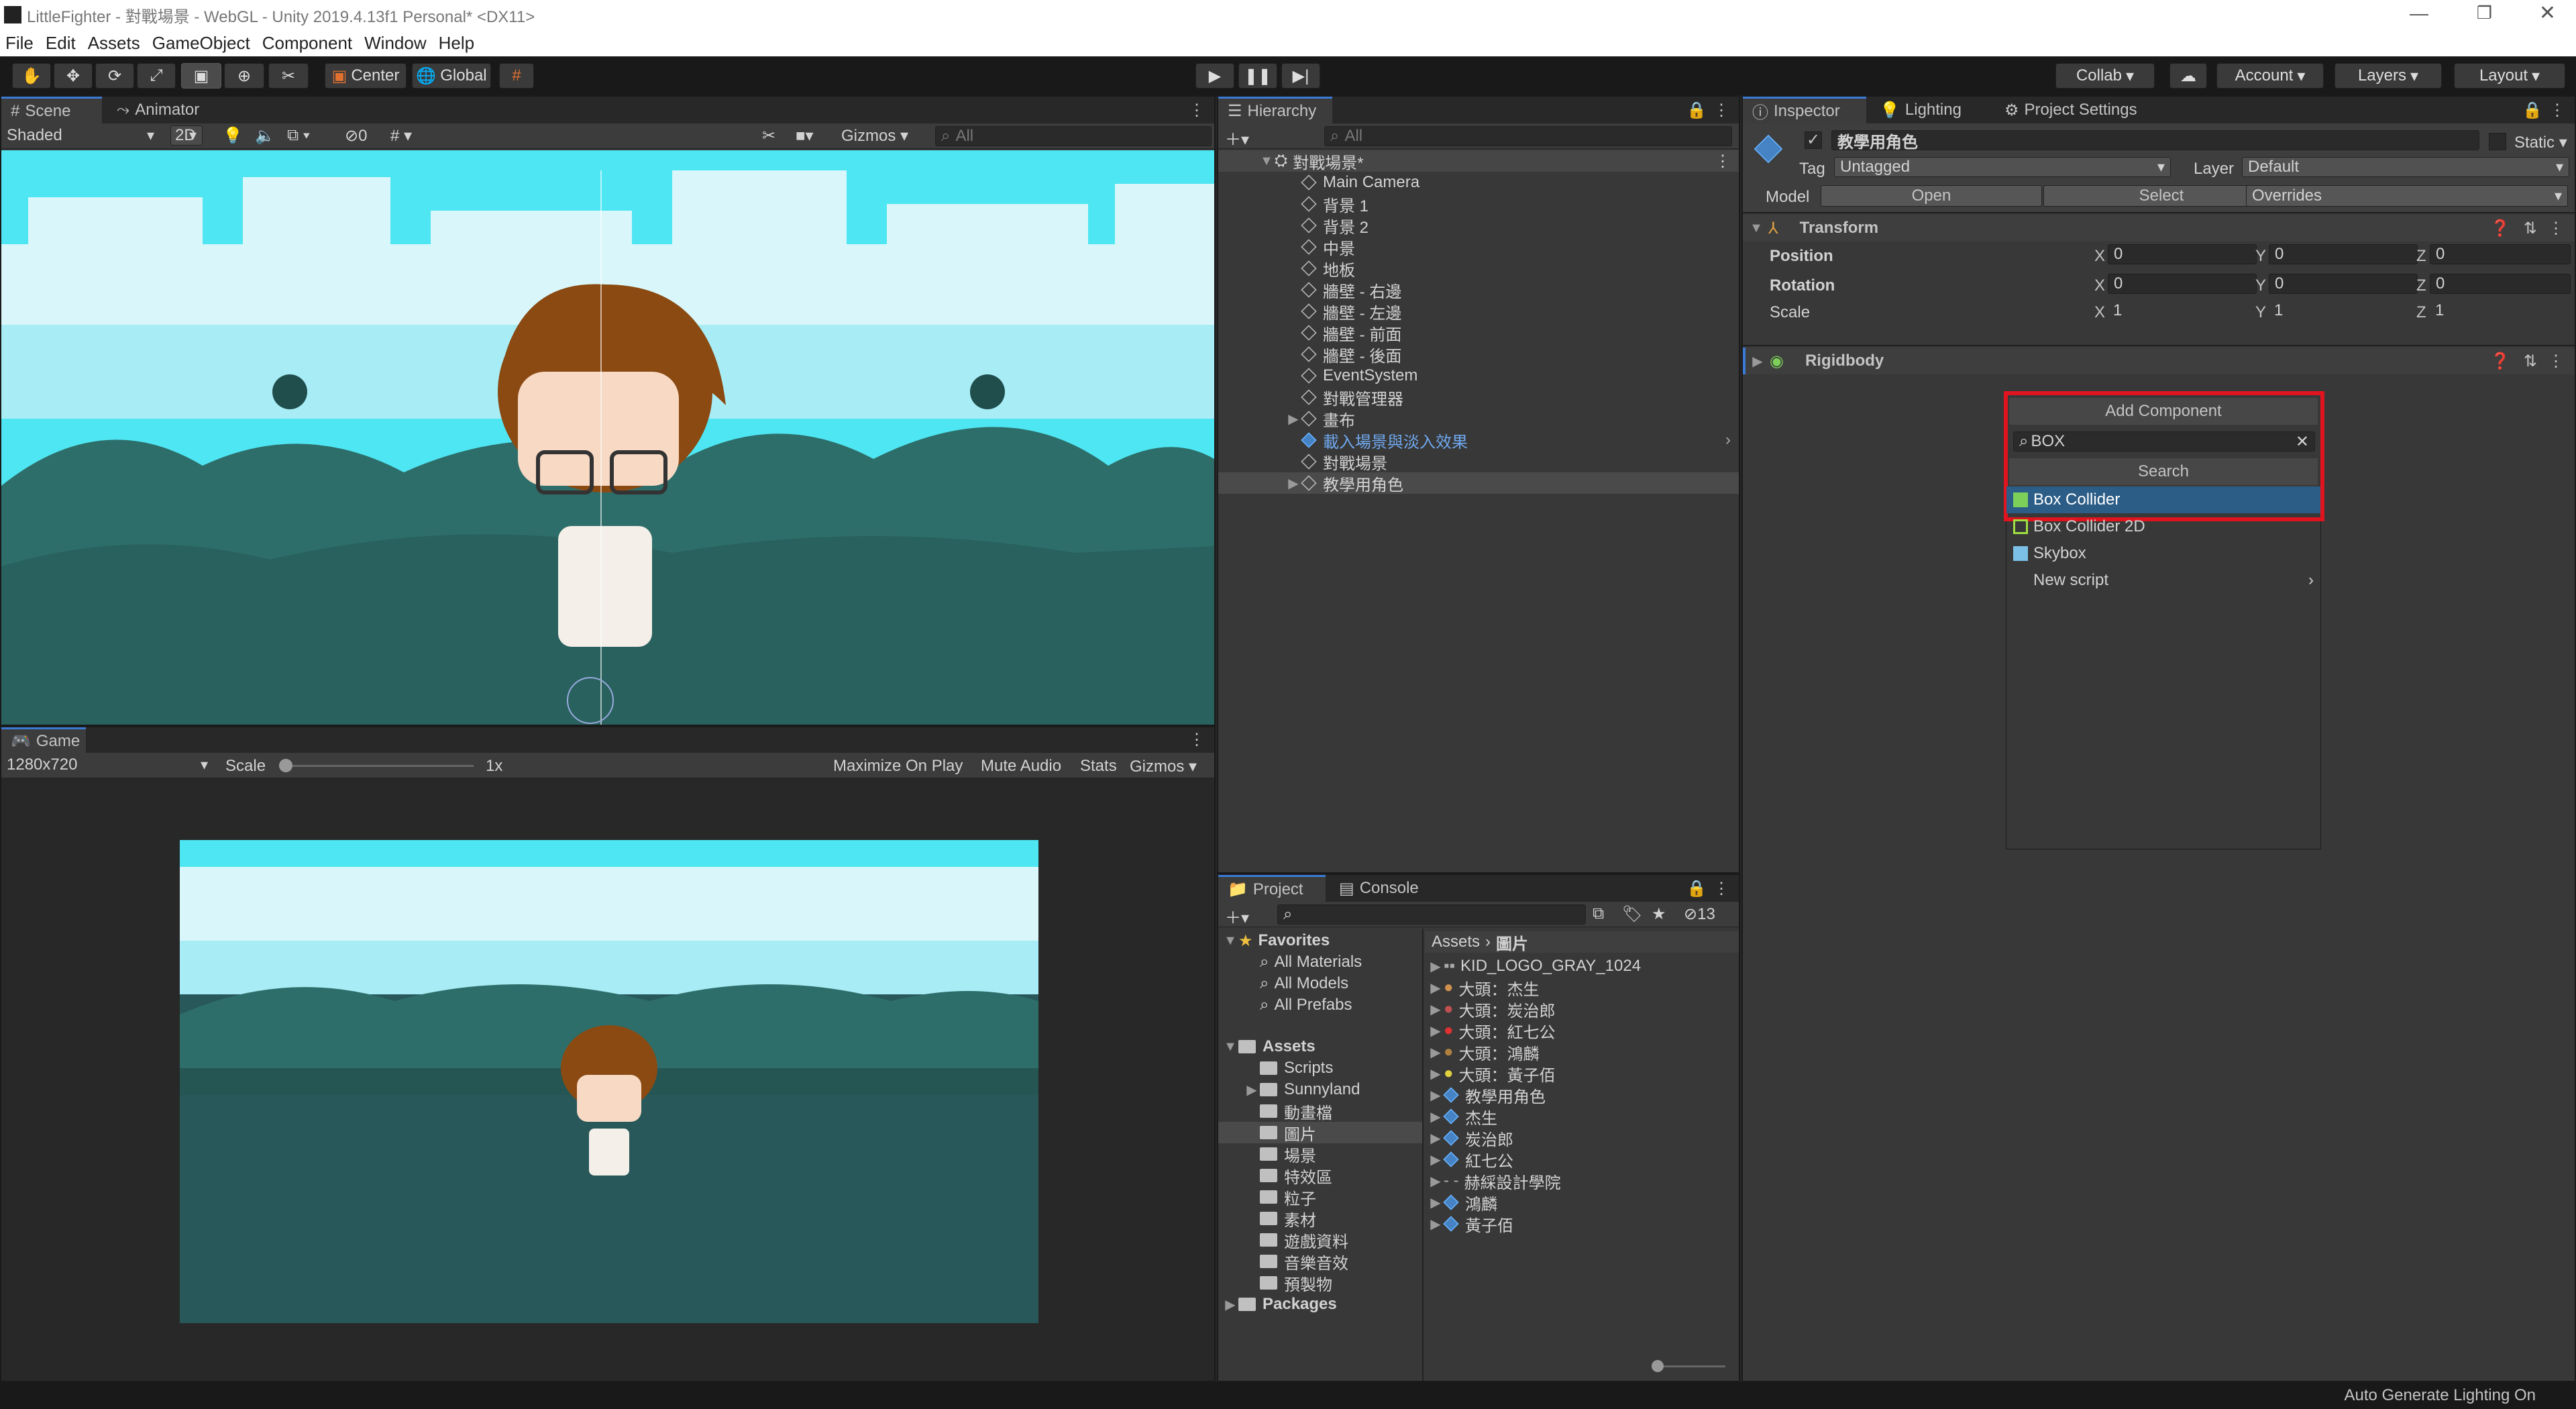  What do you see at coordinates (2500, 228) in the screenshot?
I see `help-icon: ❓` at bounding box center [2500, 228].